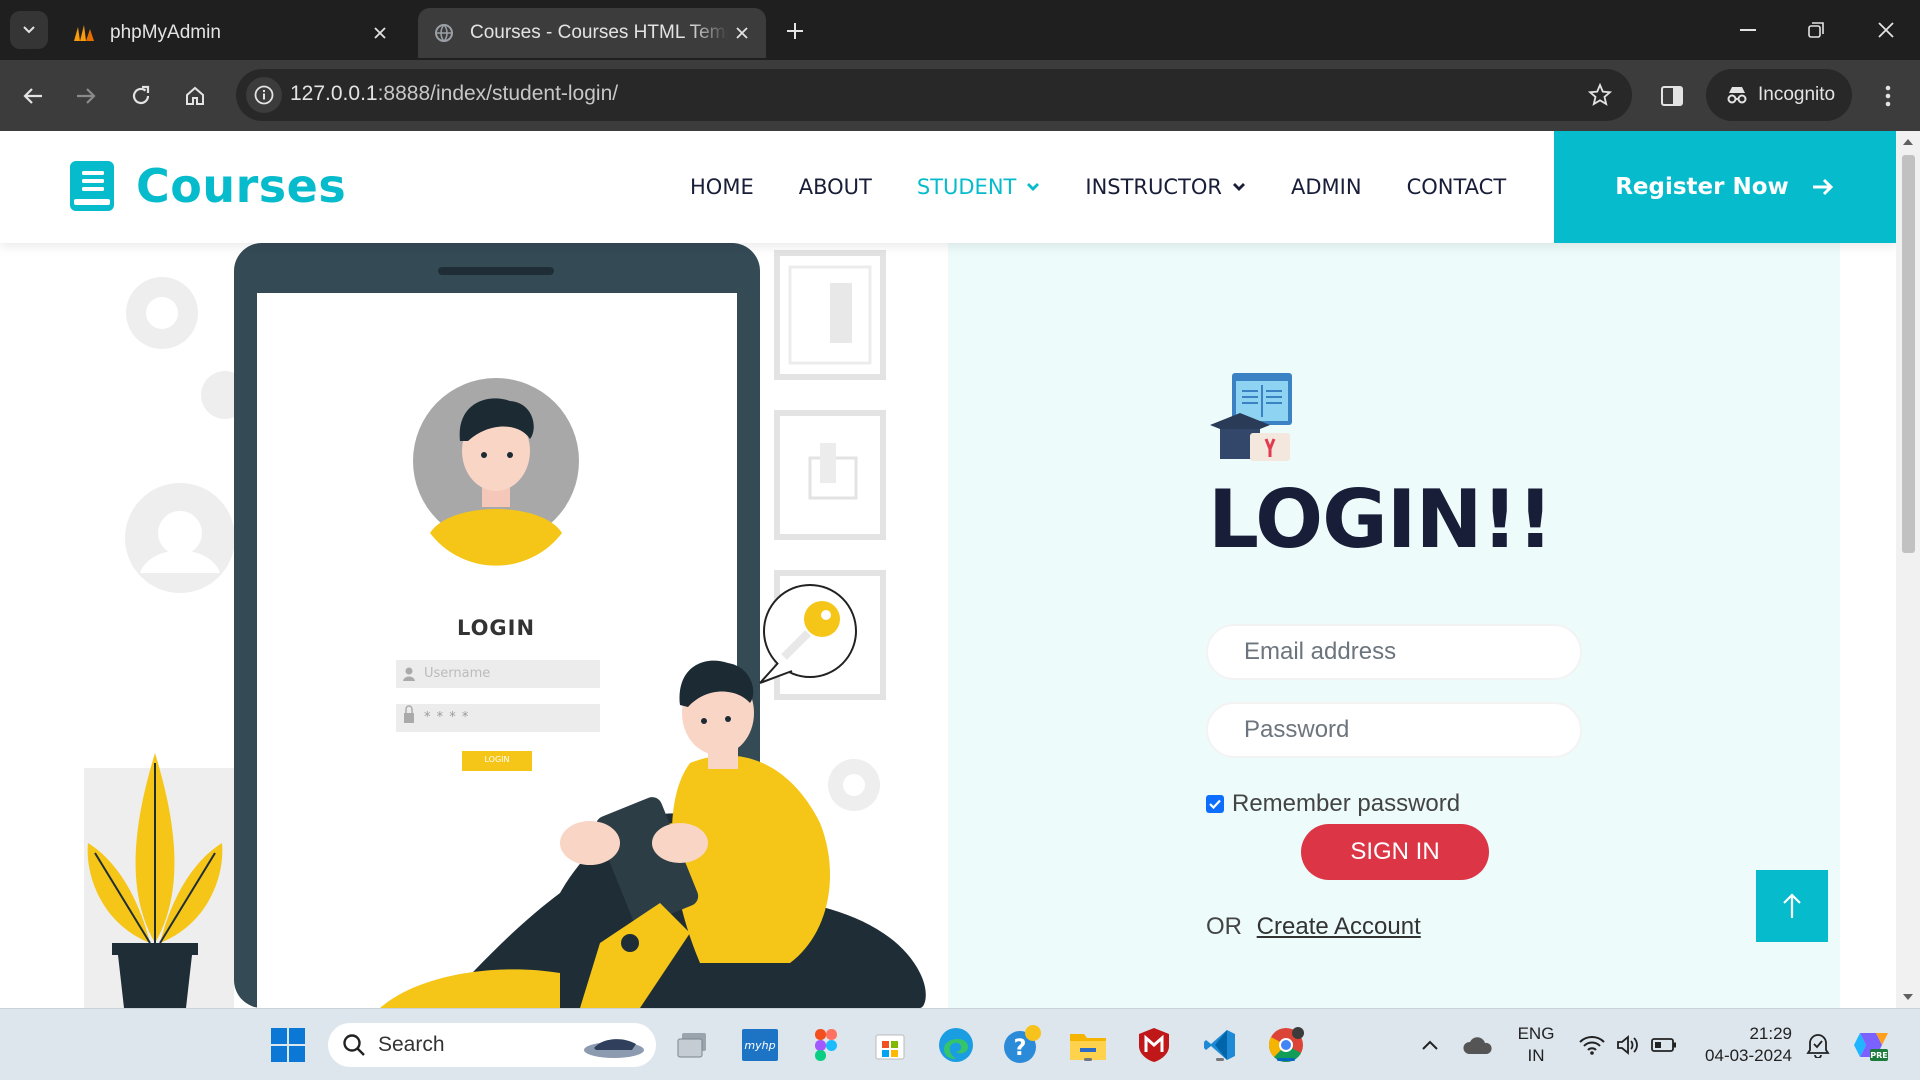 This screenshot has width=1920, height=1080. Describe the element at coordinates (496, 628) in the screenshot. I see `illustration-login-caption: LOGIN` at that location.